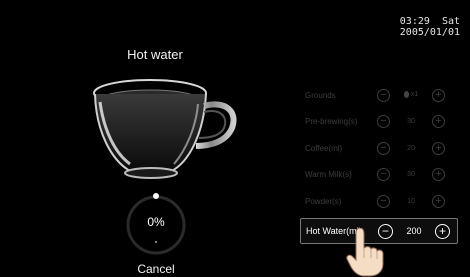  What do you see at coordinates (156, 269) in the screenshot?
I see `cancel-button: Cancel` at bounding box center [156, 269].